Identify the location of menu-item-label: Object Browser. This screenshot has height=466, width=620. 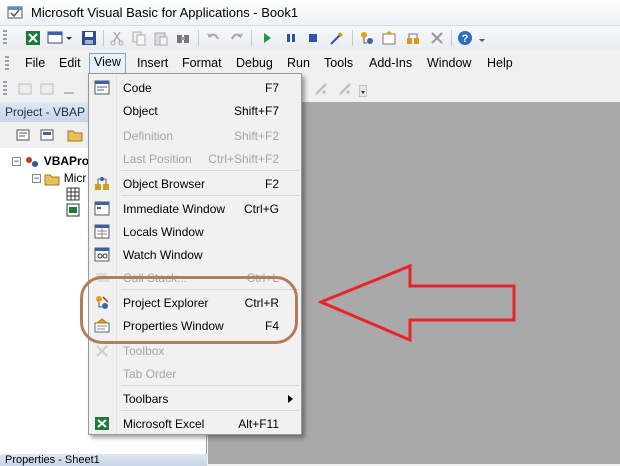
(164, 184).